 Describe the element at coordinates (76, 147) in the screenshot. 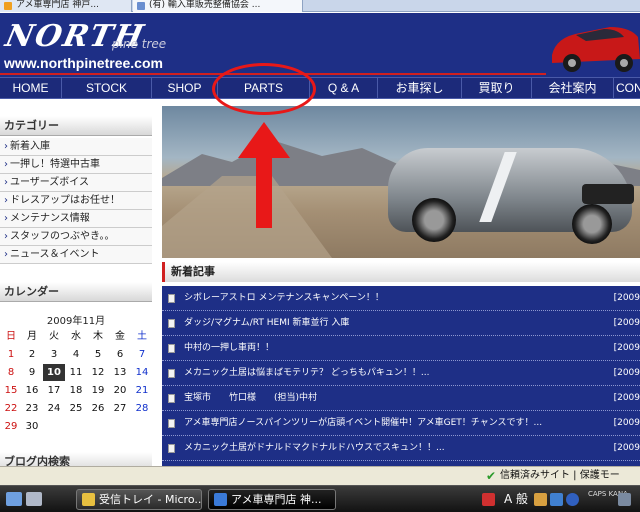

I see `category-item: › 新着入庫` at that location.